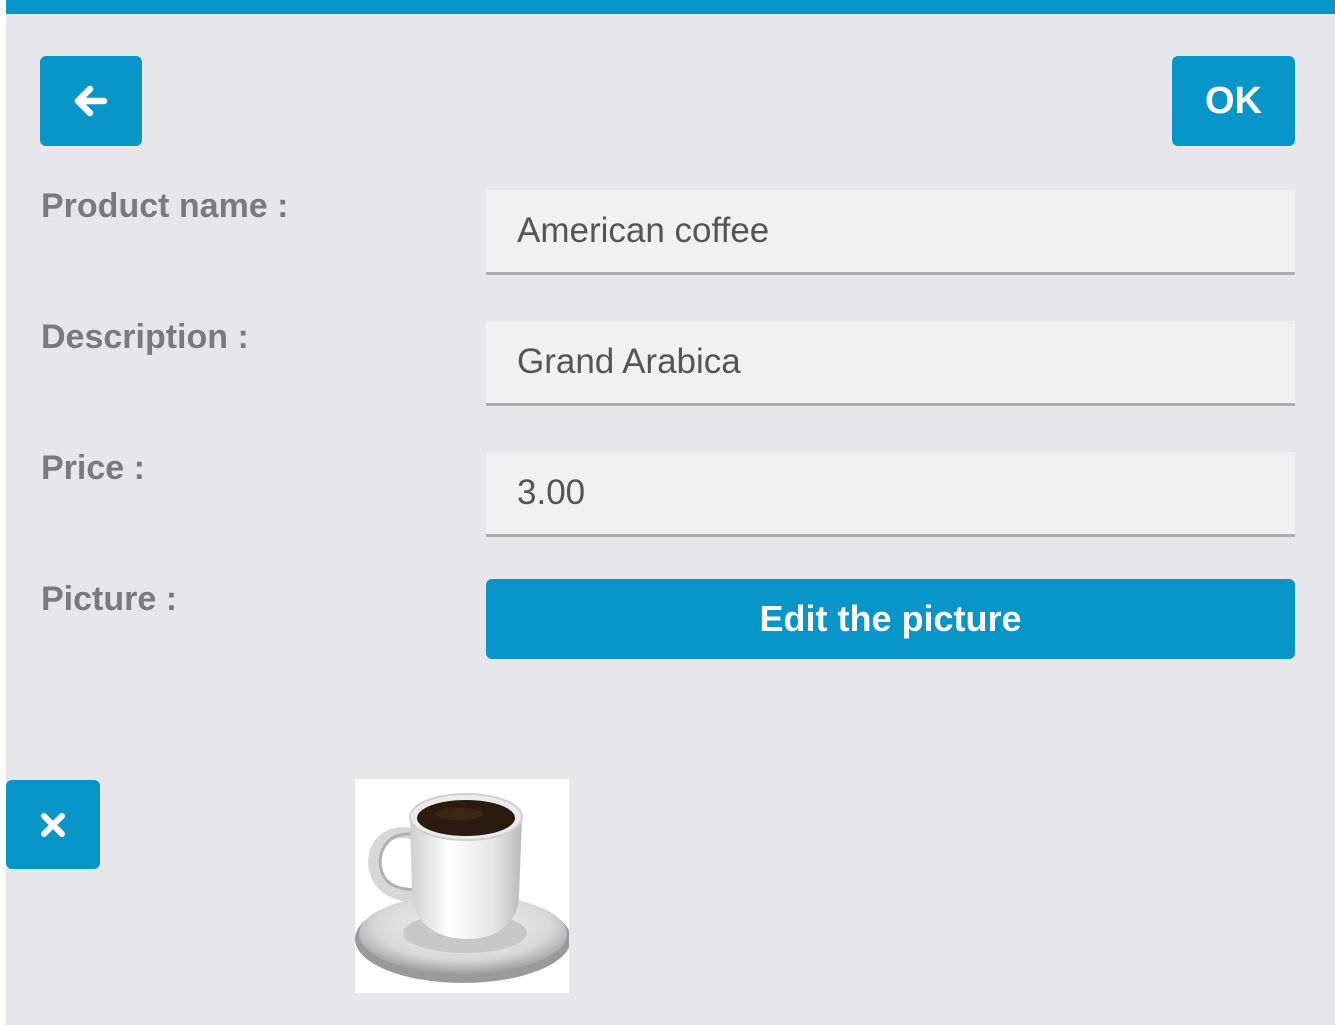  What do you see at coordinates (93, 468) in the screenshot?
I see `price-label: Price :` at bounding box center [93, 468].